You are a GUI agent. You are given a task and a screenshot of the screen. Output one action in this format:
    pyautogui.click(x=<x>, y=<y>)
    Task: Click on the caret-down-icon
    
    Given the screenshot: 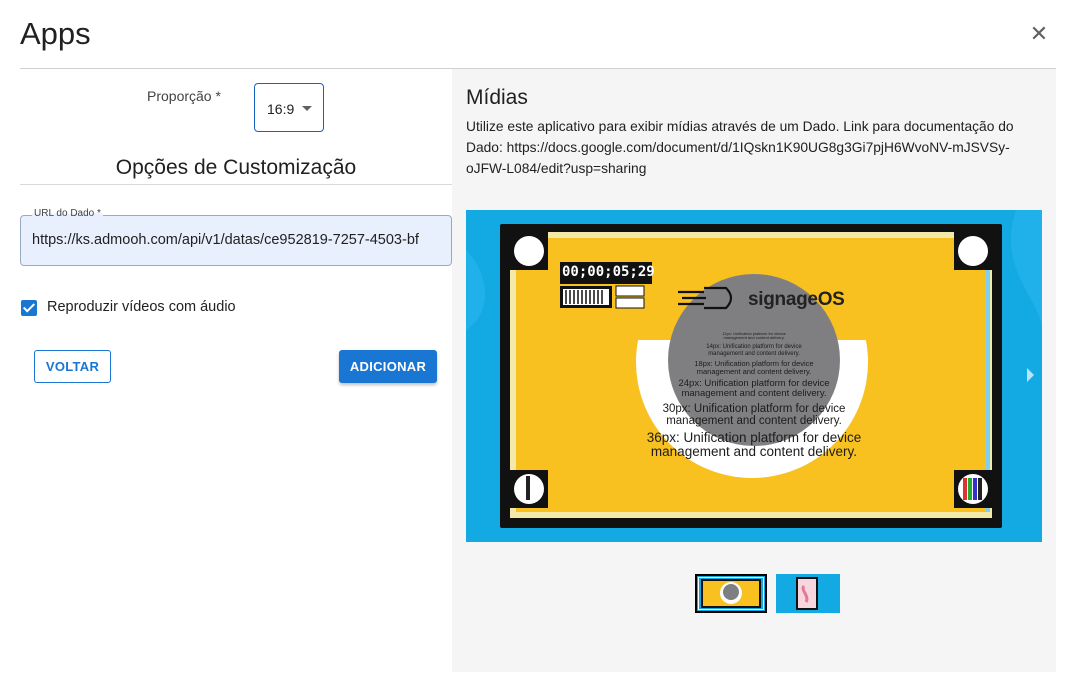 What is the action you would take?
    pyautogui.click(x=307, y=108)
    